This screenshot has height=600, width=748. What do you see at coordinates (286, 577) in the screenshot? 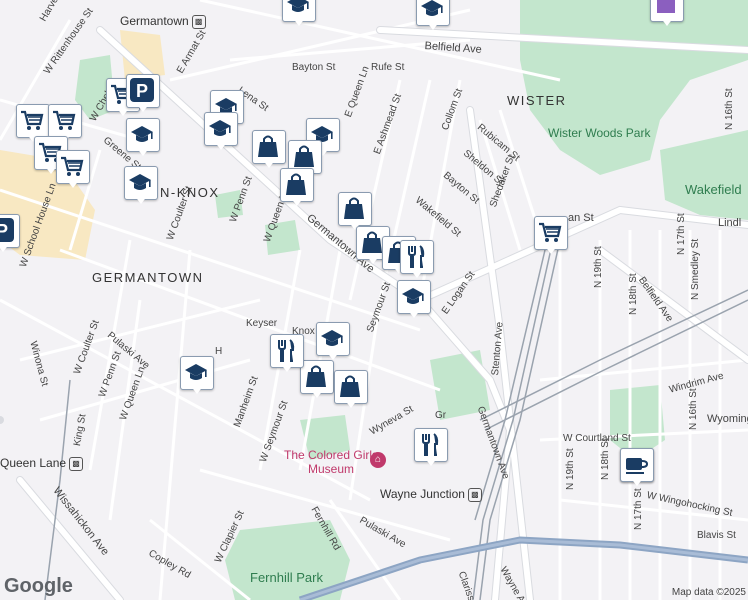
I see `park-label: Fernhill Park` at bounding box center [286, 577].